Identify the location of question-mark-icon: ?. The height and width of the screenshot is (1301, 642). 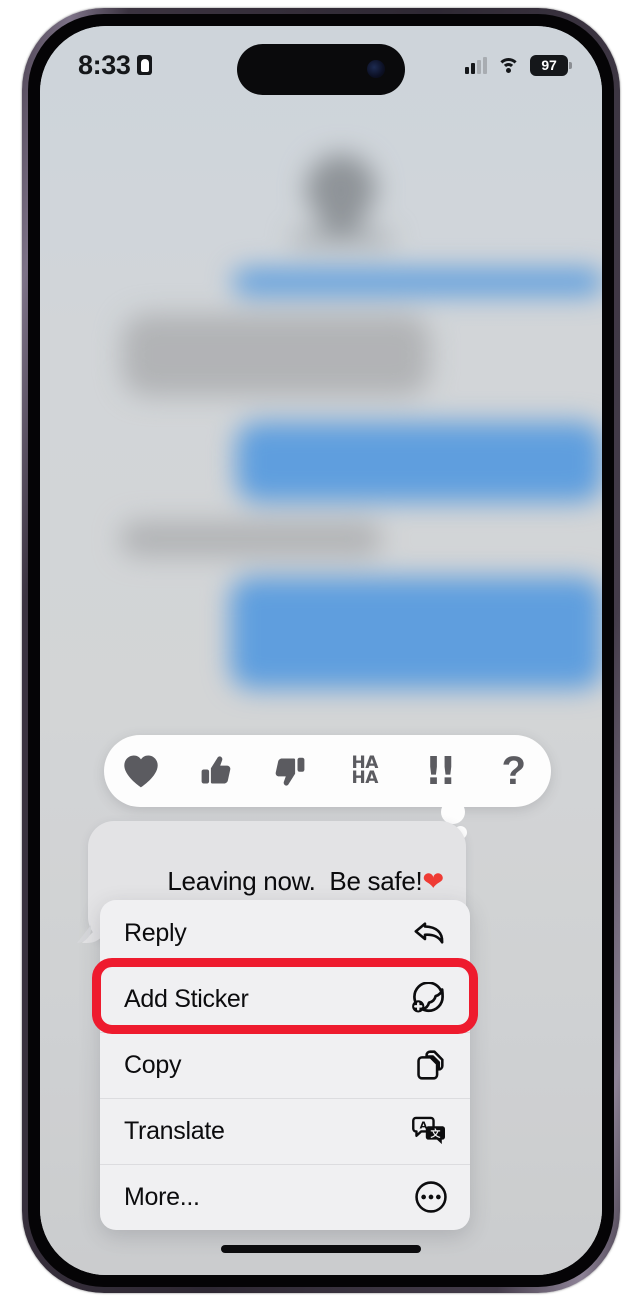
(513, 771).